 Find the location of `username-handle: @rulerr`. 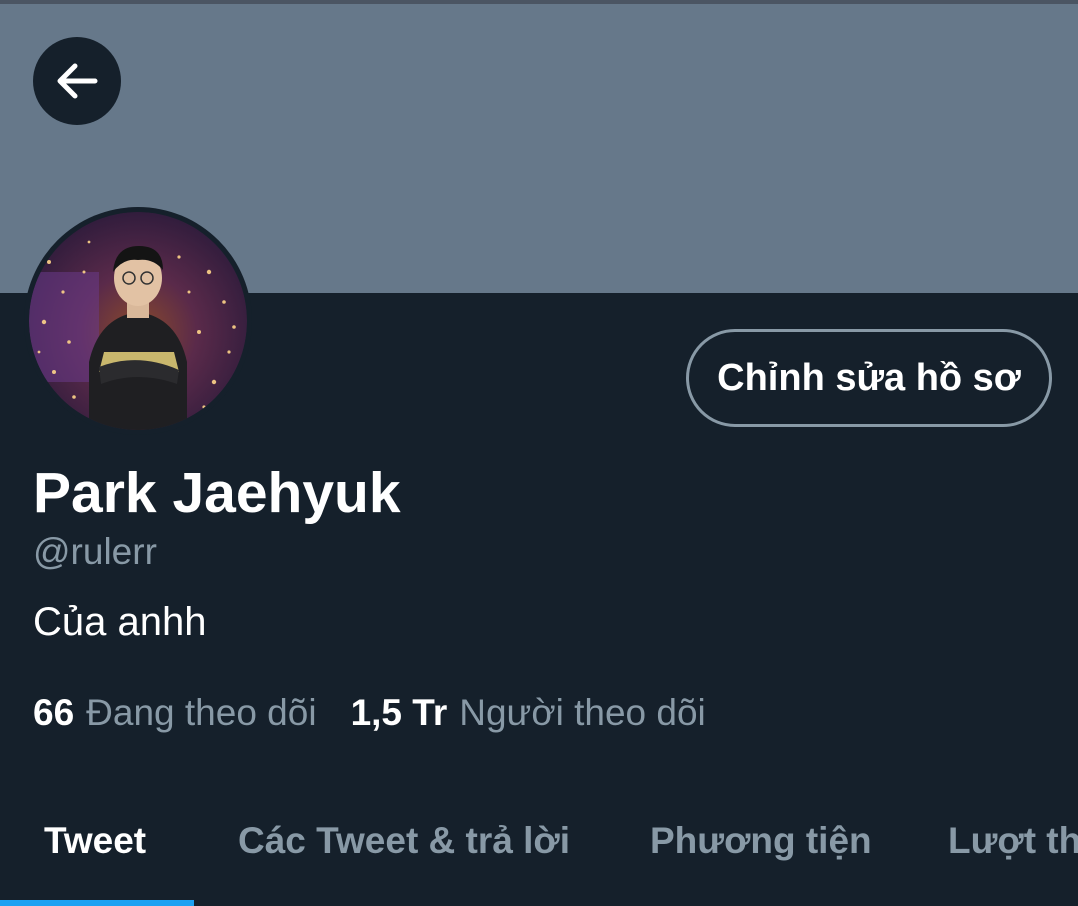

username-handle: @rulerr is located at coordinates (95, 551).